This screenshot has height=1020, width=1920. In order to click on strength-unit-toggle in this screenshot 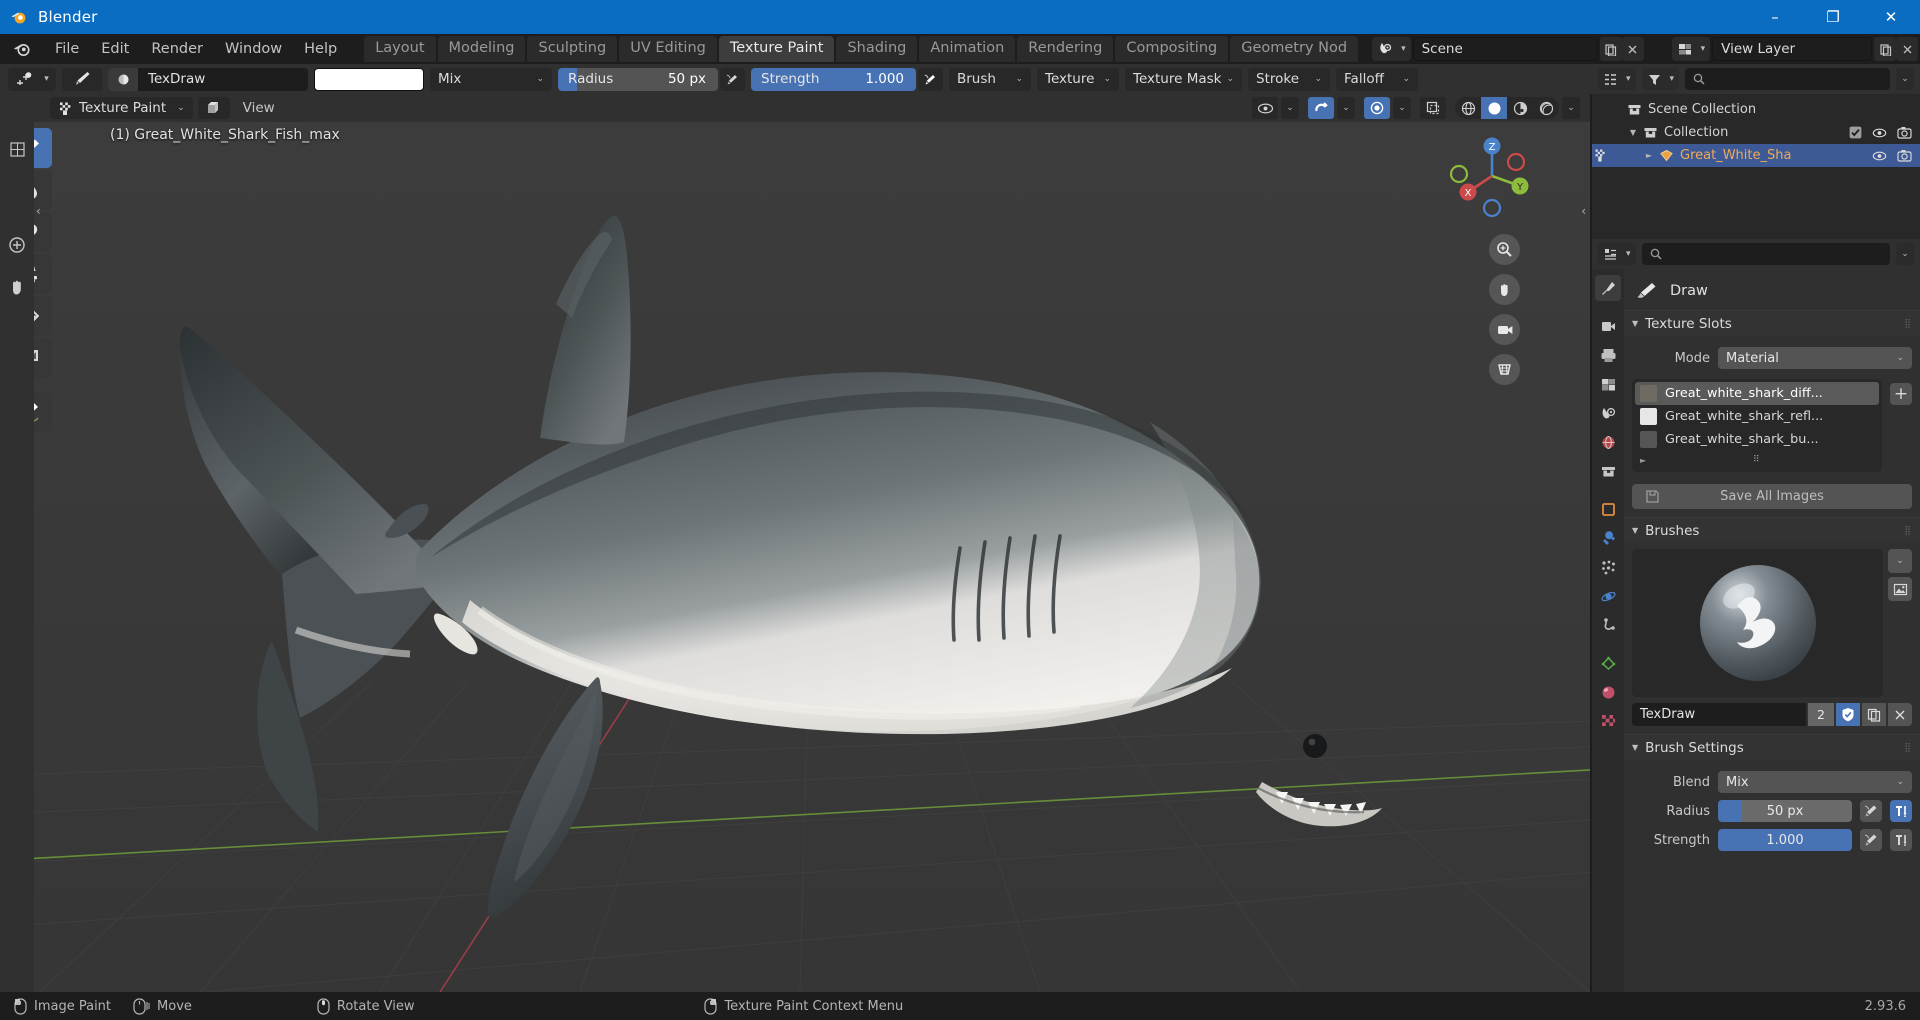, I will do `click(1901, 840)`.